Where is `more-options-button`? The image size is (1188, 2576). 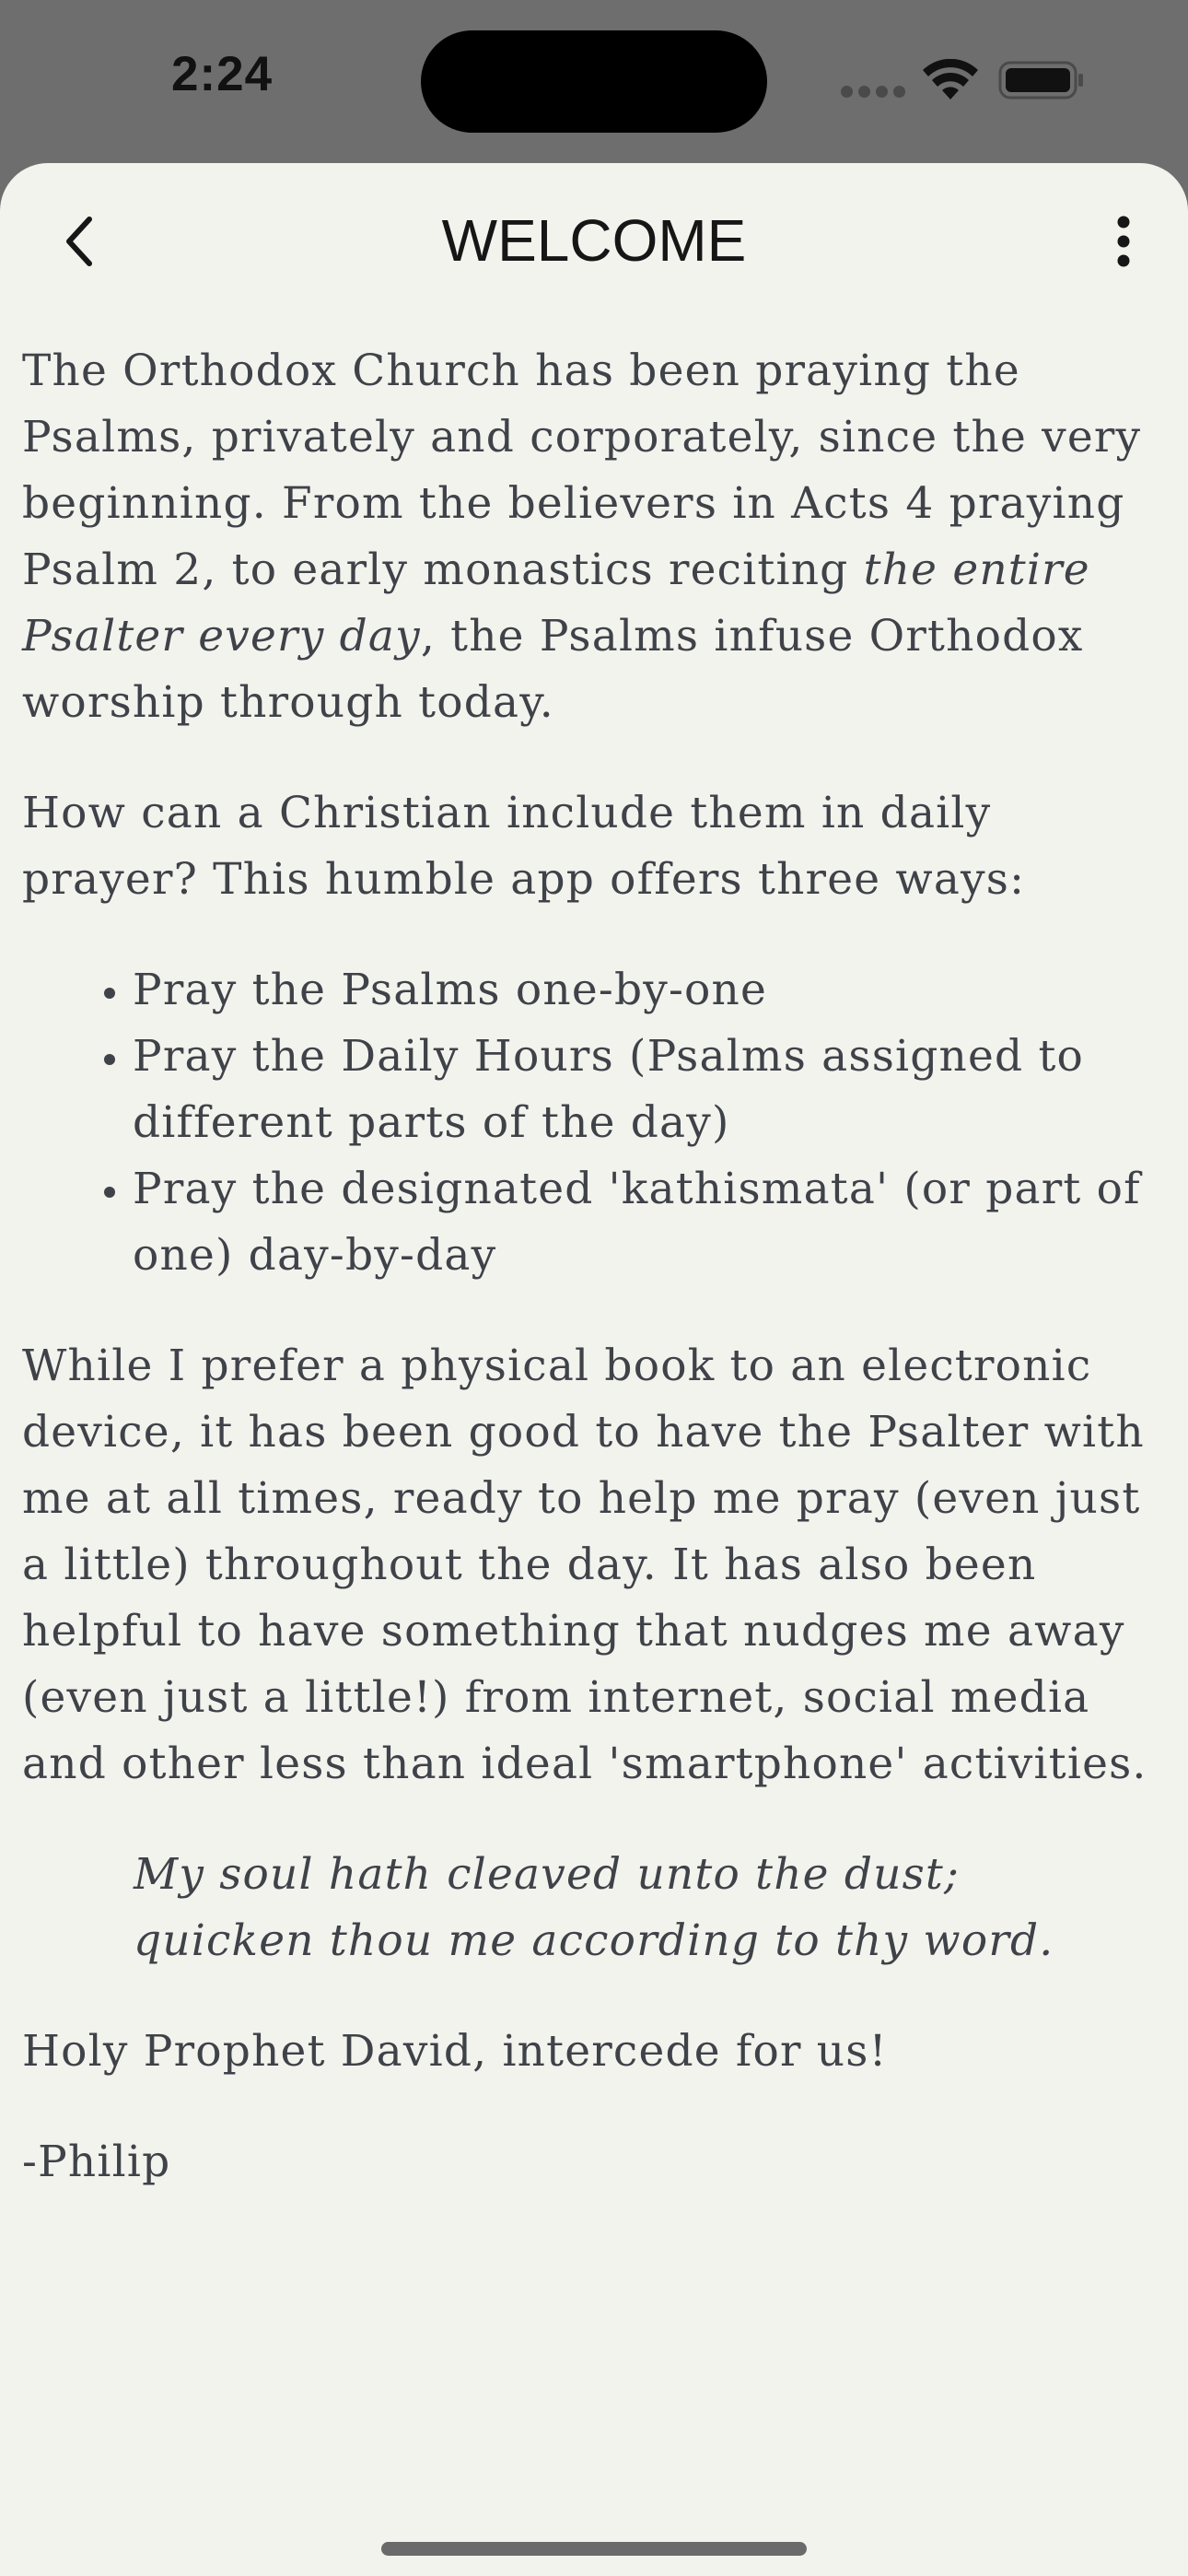 more-options-button is located at coordinates (1123, 241).